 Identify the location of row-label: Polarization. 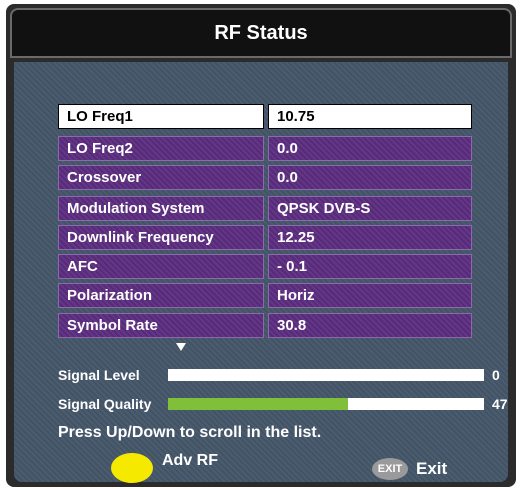
(161, 295).